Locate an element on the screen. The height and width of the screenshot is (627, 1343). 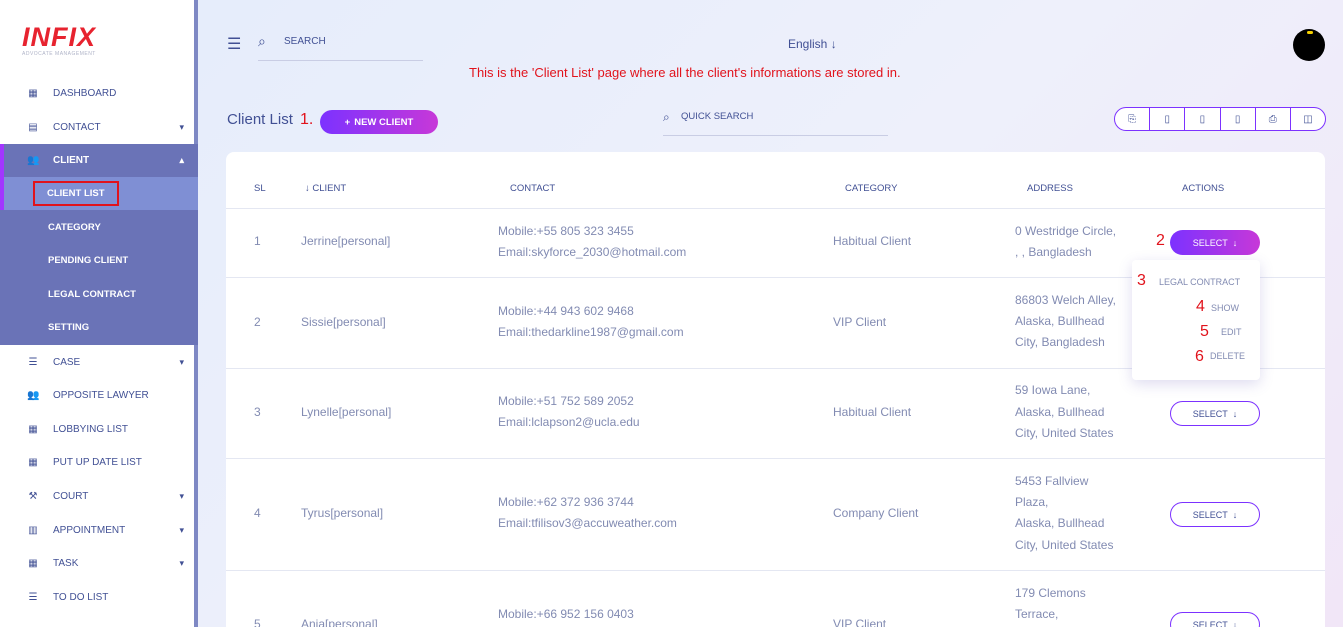
cell-client: Jerrine[personal] is located at coordinates (346, 241).